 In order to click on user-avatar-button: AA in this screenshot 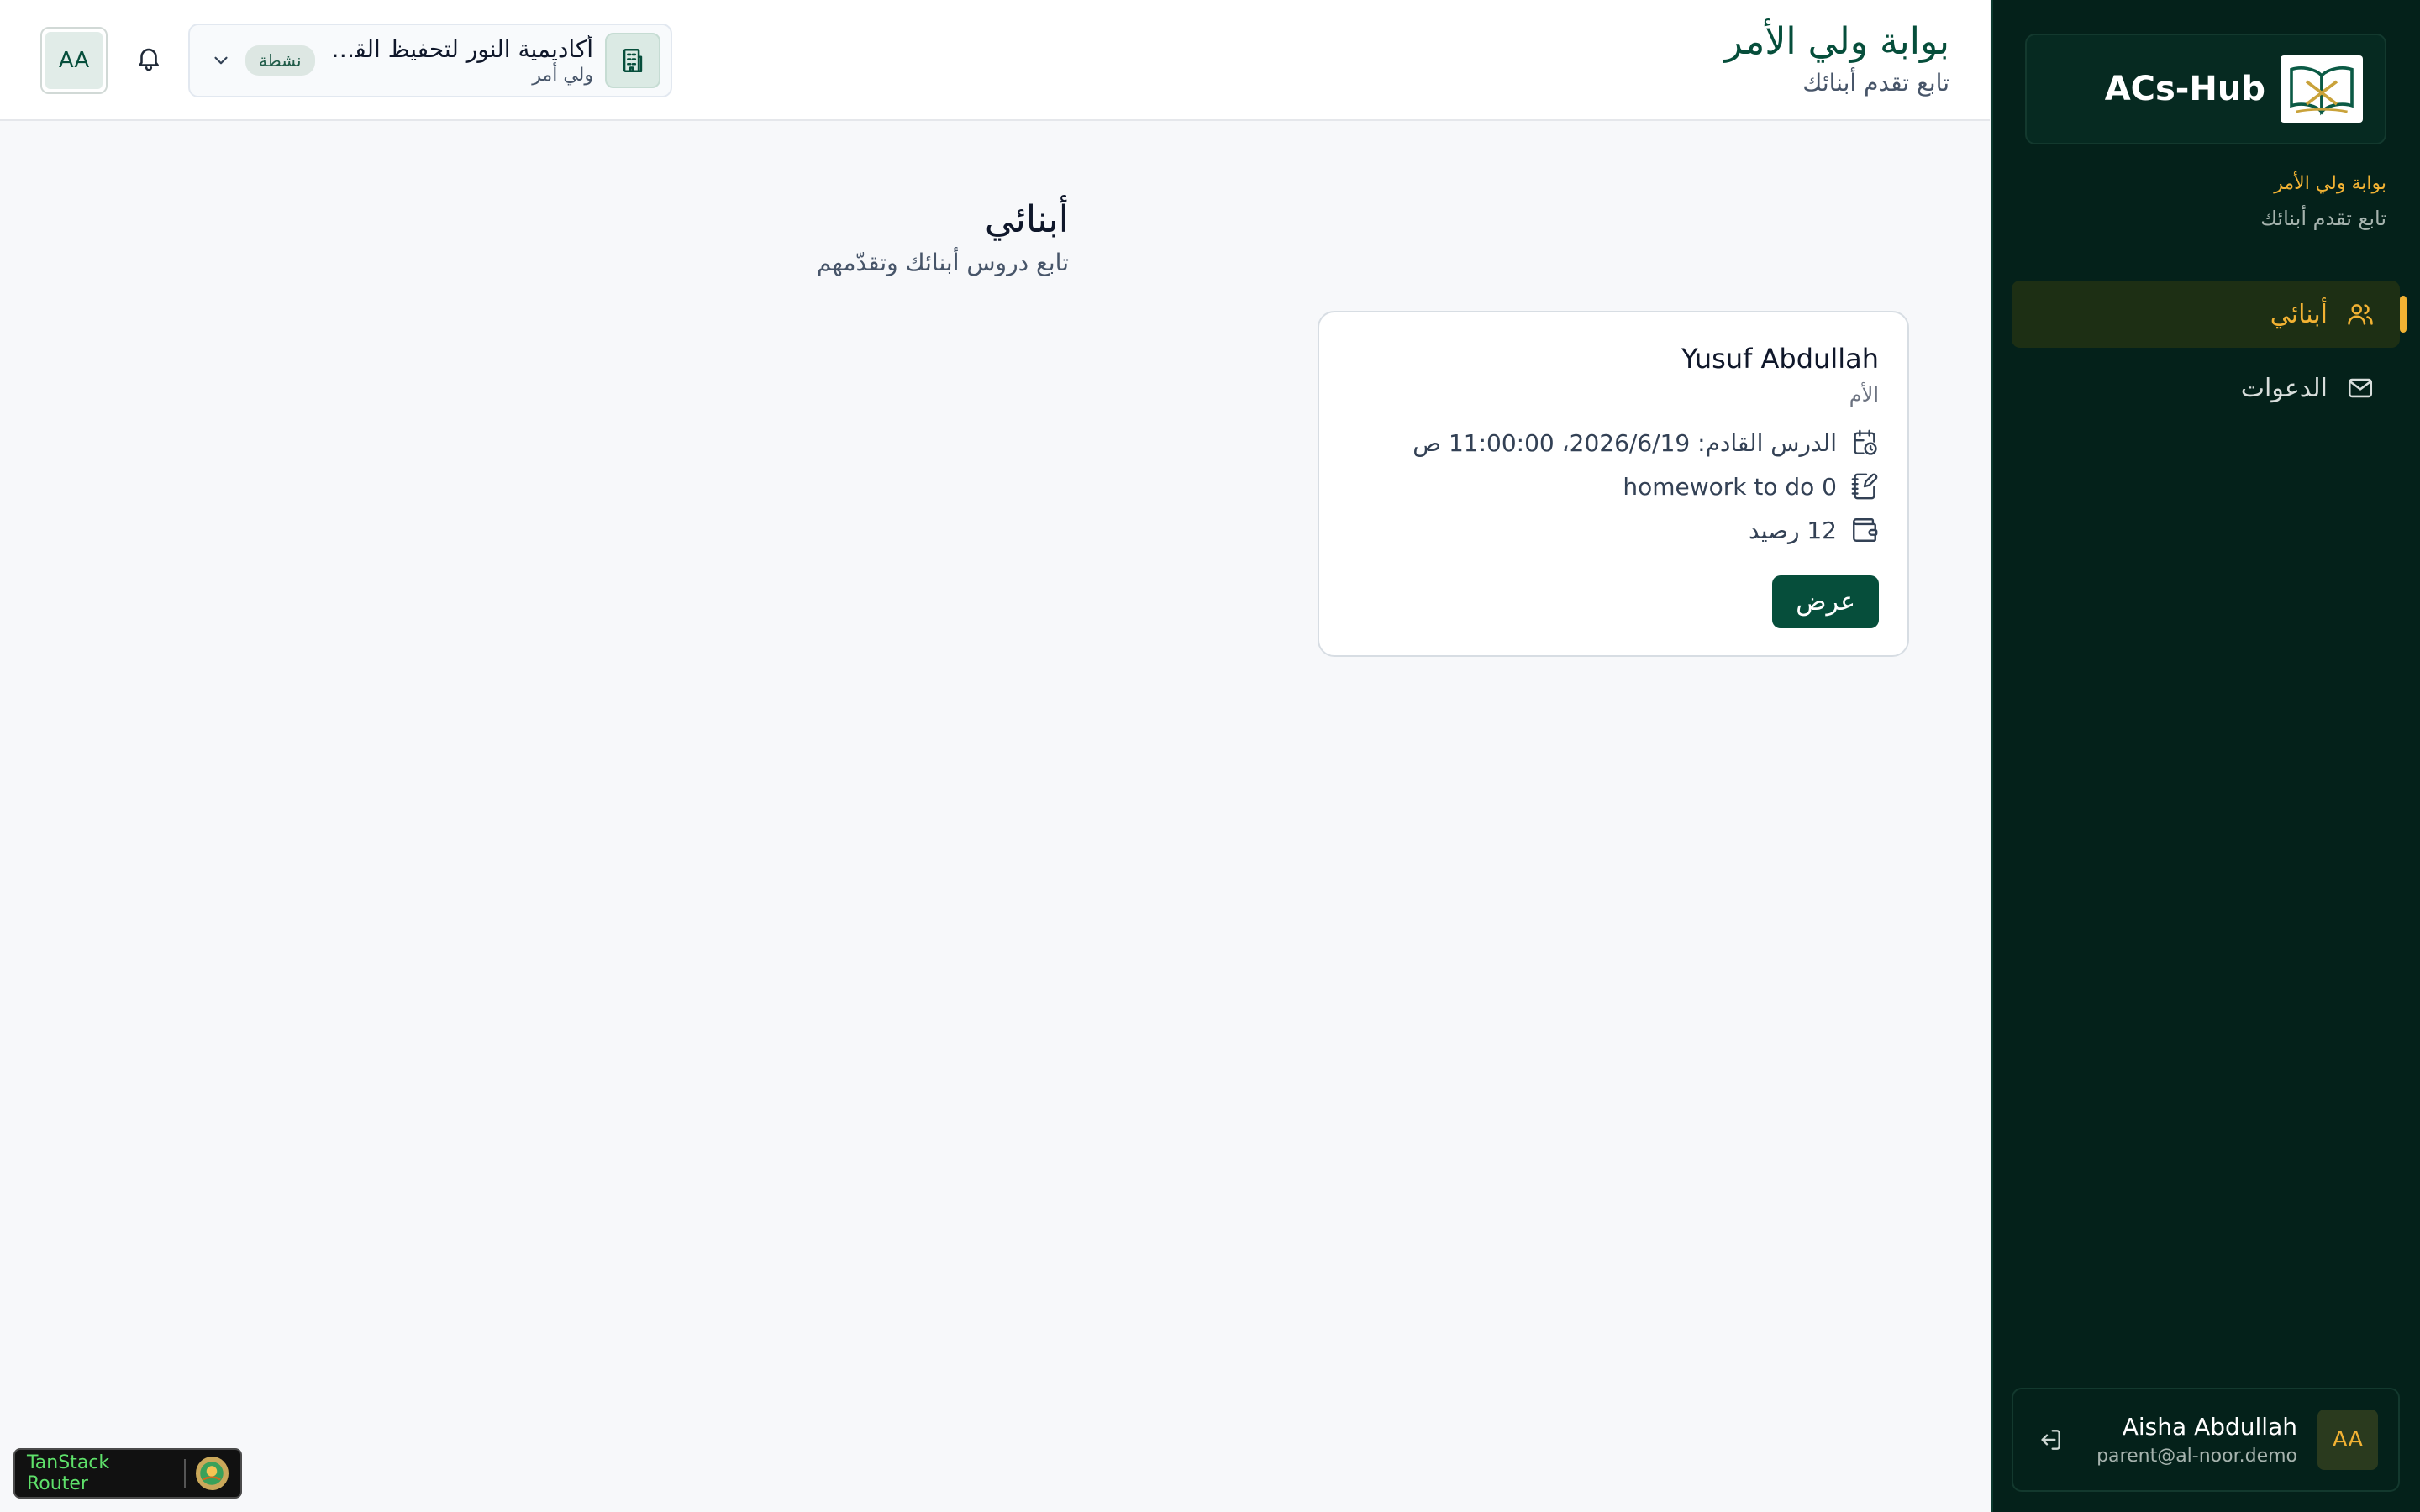, I will do `click(74, 60)`.